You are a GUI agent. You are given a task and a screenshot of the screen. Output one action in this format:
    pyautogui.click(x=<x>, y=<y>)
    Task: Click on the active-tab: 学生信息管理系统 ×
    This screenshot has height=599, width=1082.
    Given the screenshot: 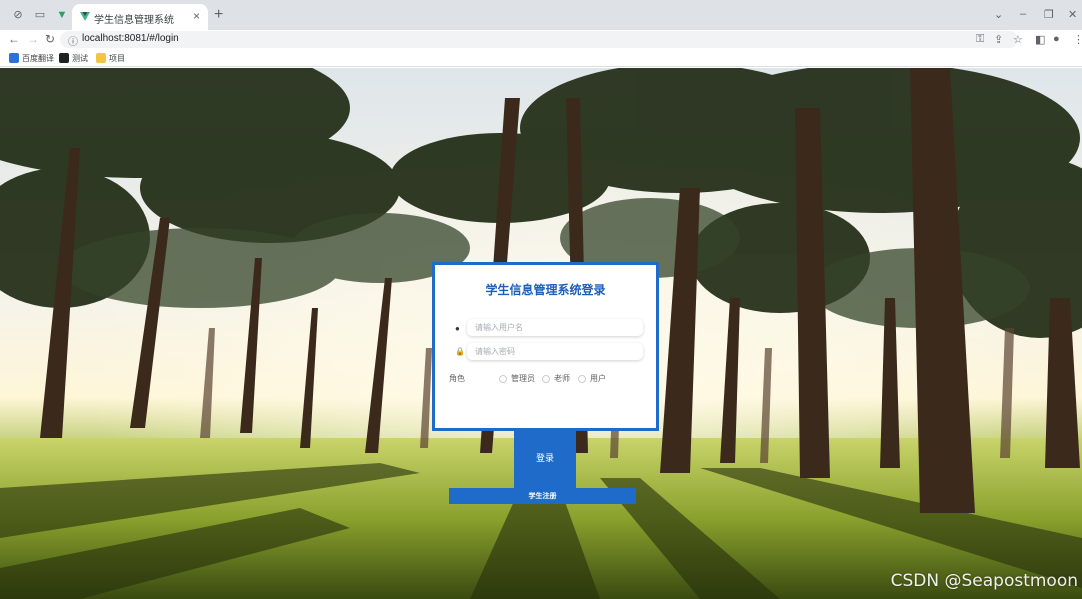 What is the action you would take?
    pyautogui.click(x=140, y=17)
    